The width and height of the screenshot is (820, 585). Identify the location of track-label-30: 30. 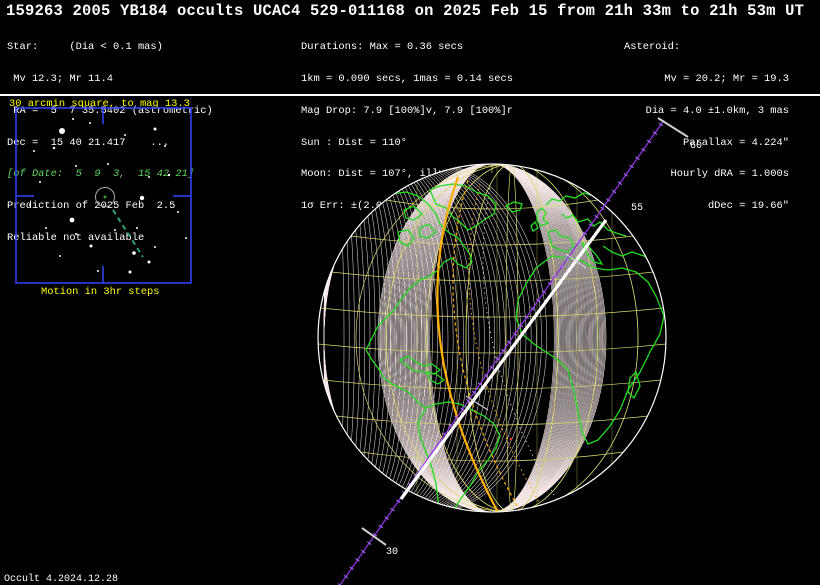
(392, 552).